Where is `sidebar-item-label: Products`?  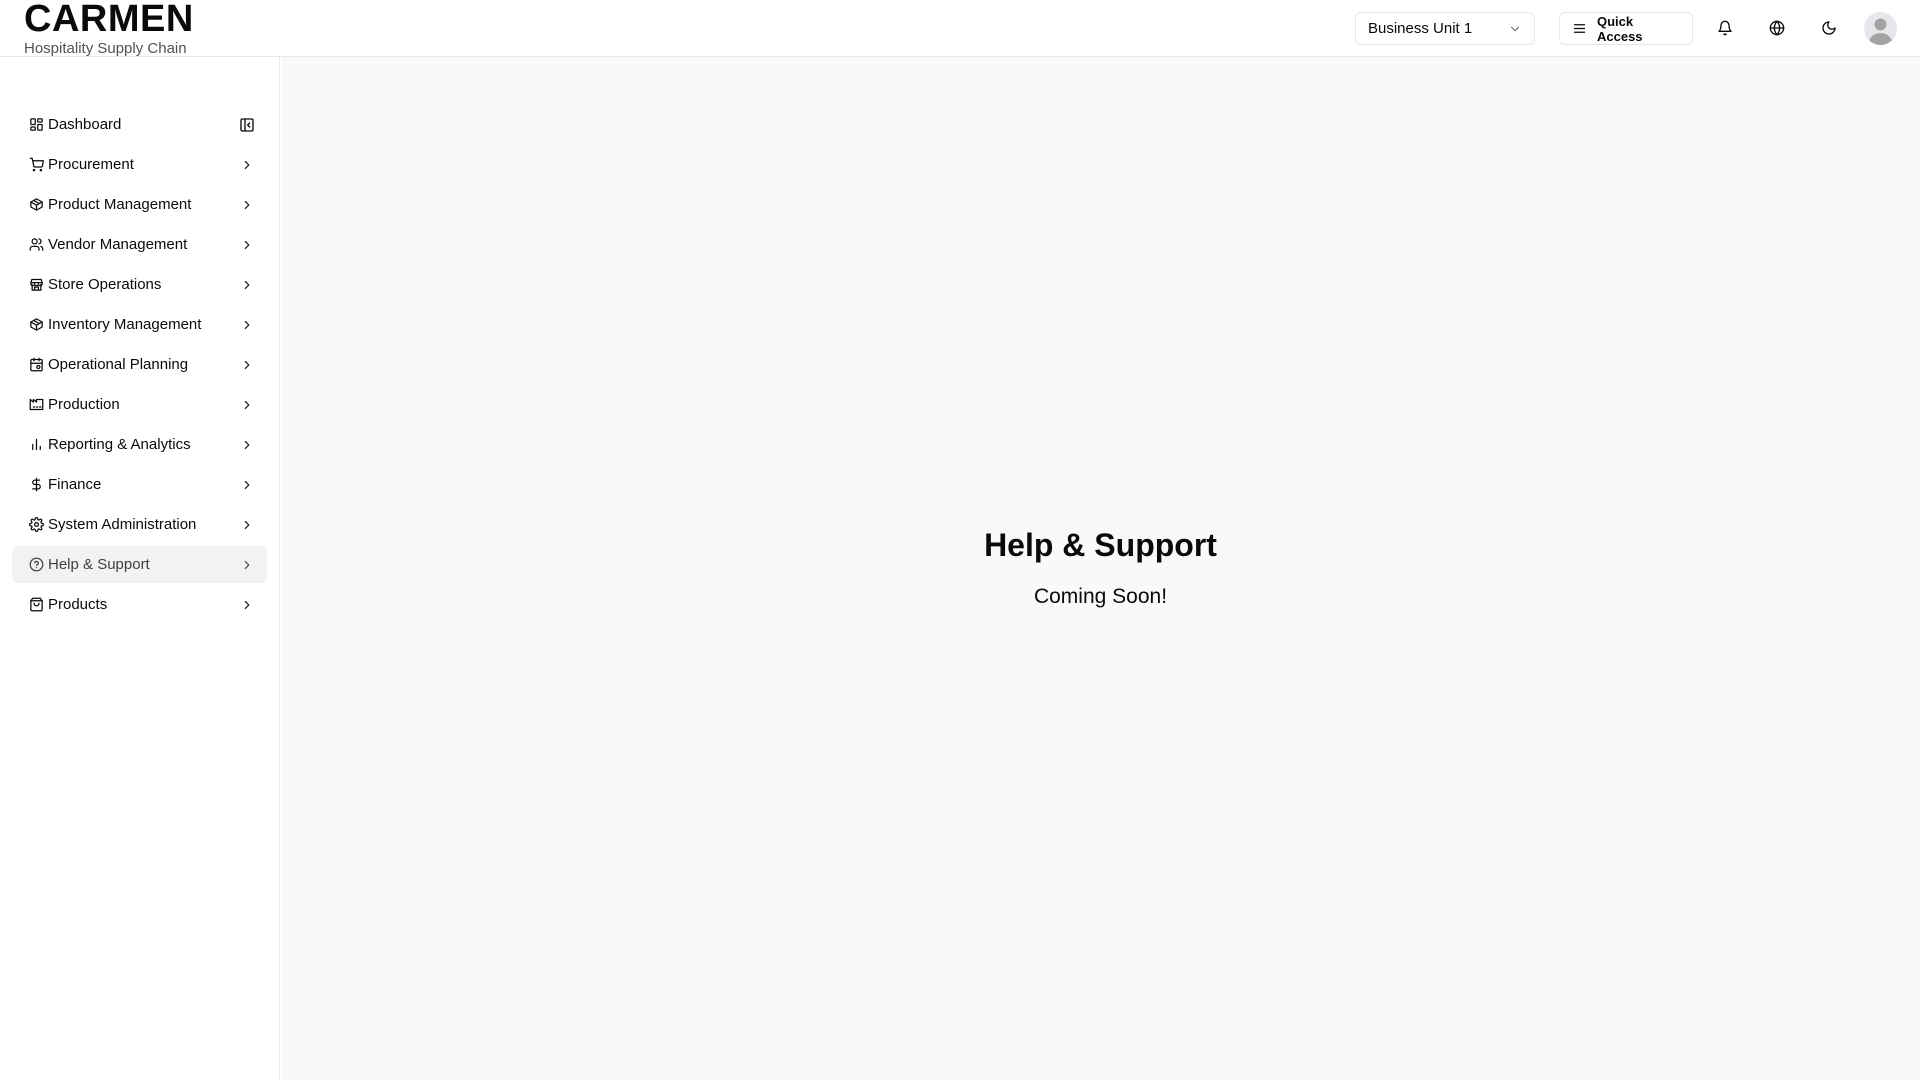 sidebar-item-label: Products is located at coordinates (78, 604).